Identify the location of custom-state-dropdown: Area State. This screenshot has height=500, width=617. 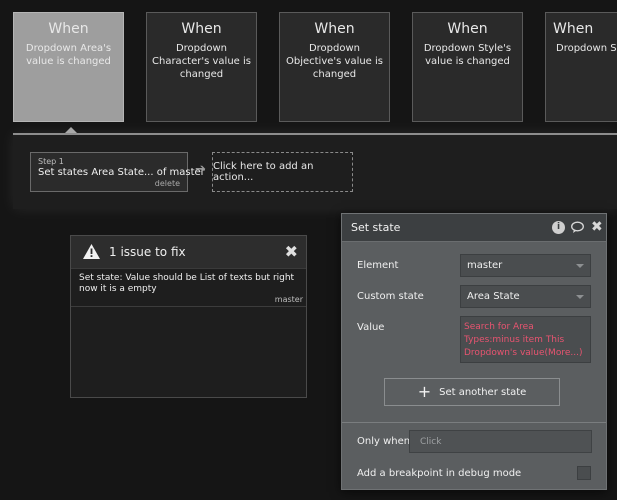
(525, 296).